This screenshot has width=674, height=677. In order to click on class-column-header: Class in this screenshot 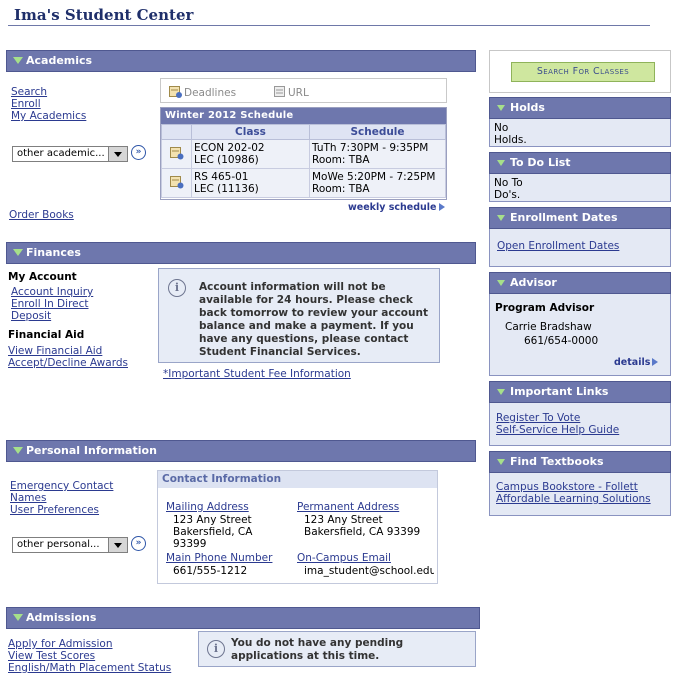, I will do `click(250, 132)`.